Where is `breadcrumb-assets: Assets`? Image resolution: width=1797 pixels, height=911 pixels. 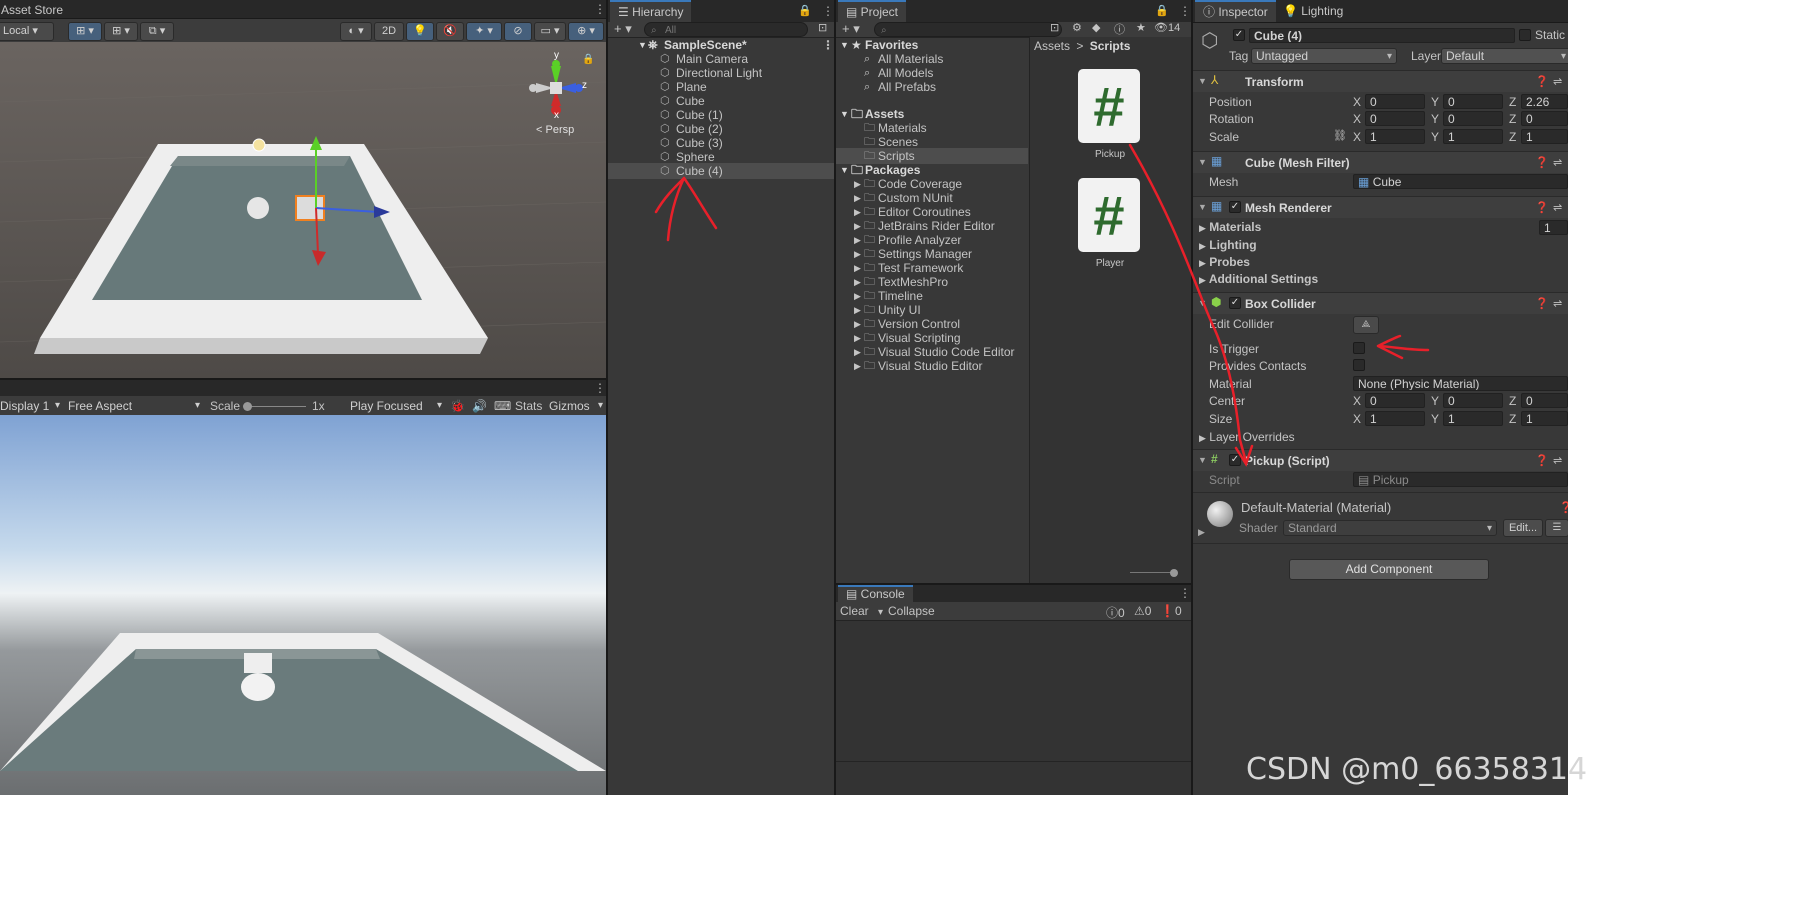
breadcrumb-assets: Assets is located at coordinates (1052, 46).